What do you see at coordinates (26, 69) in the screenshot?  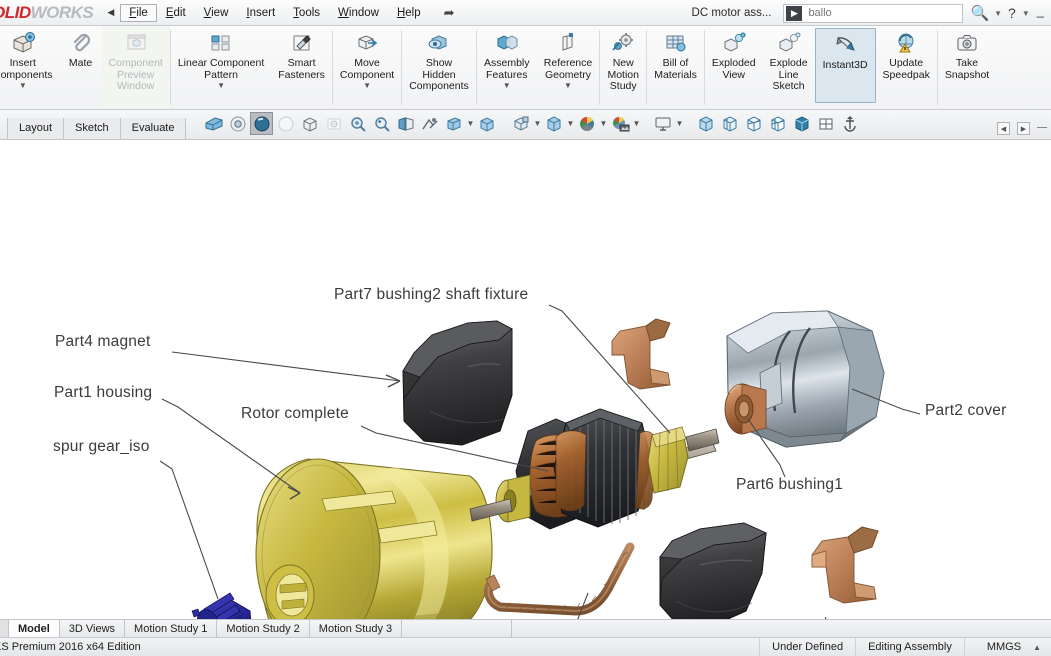 I see `ribbon-label-insert-components: Insert Components` at bounding box center [26, 69].